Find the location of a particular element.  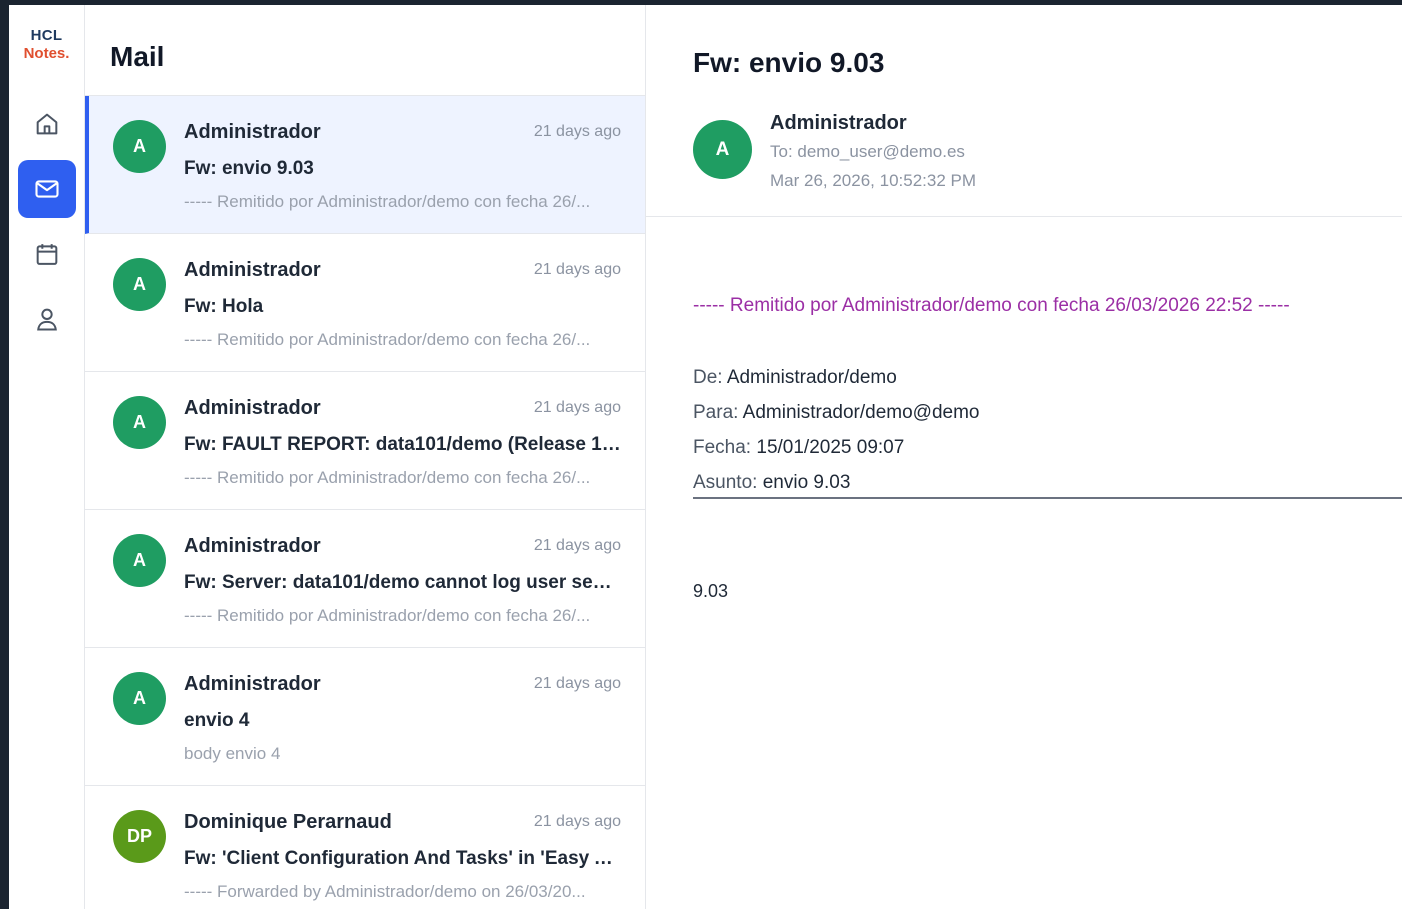

nav-rail: HCL Notes. is located at coordinates (47, 457).